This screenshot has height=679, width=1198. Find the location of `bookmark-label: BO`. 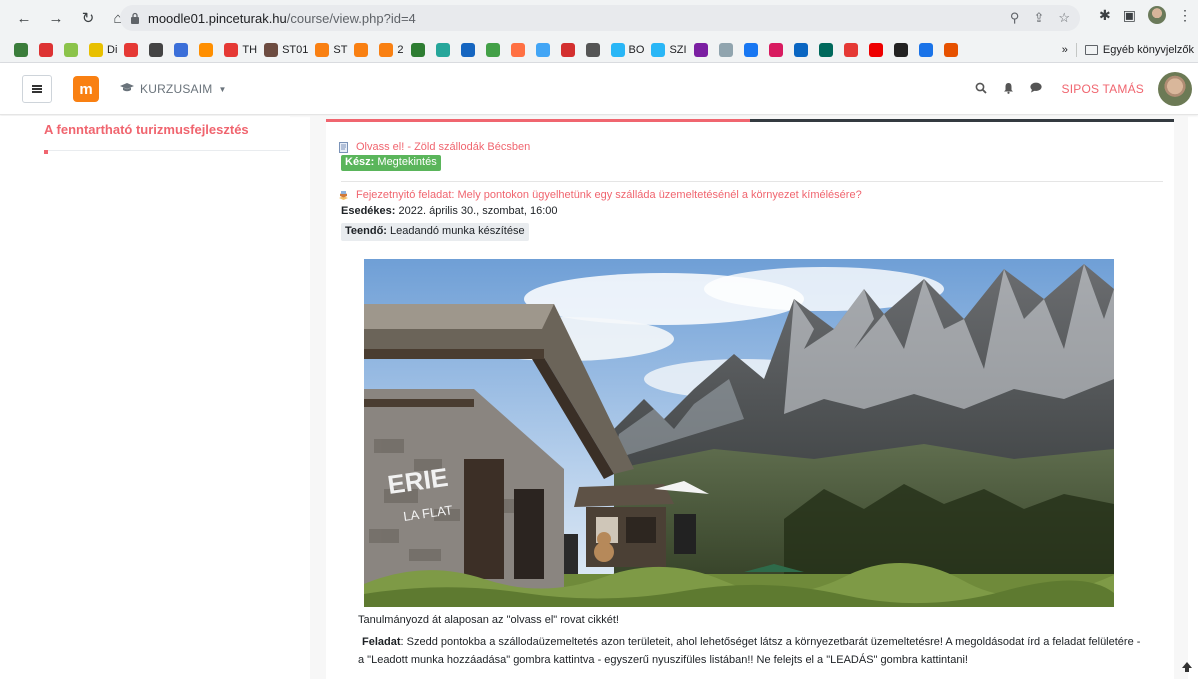

bookmark-label: BO is located at coordinates (636, 49).